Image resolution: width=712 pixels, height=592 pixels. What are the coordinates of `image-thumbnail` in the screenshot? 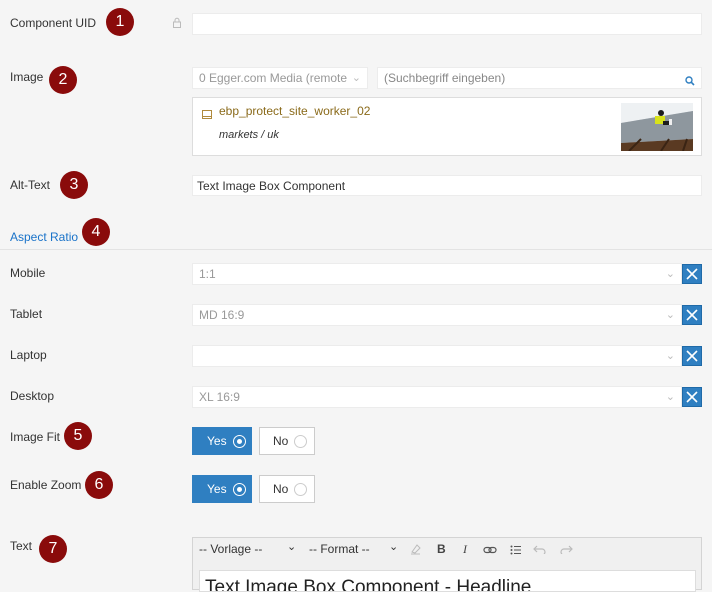 It's located at (657, 127).